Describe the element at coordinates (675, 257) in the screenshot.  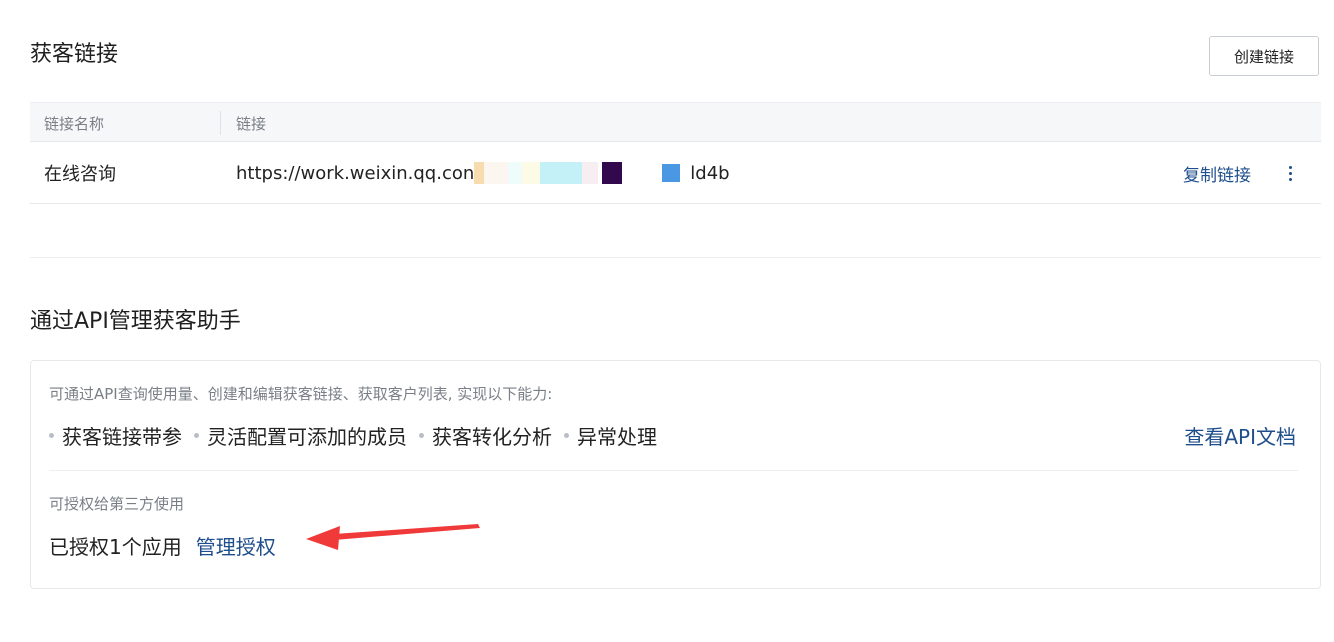
I see `section-divider` at that location.